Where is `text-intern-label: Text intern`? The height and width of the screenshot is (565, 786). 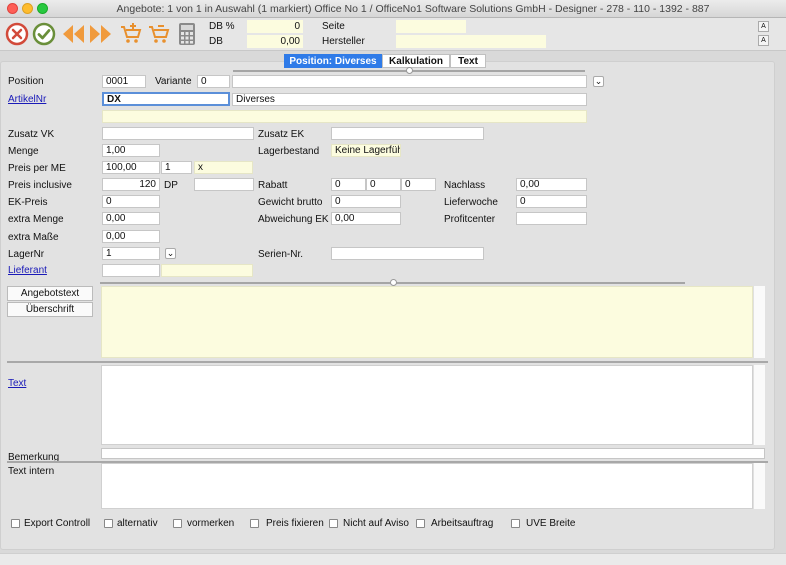 text-intern-label: Text intern is located at coordinates (31, 471).